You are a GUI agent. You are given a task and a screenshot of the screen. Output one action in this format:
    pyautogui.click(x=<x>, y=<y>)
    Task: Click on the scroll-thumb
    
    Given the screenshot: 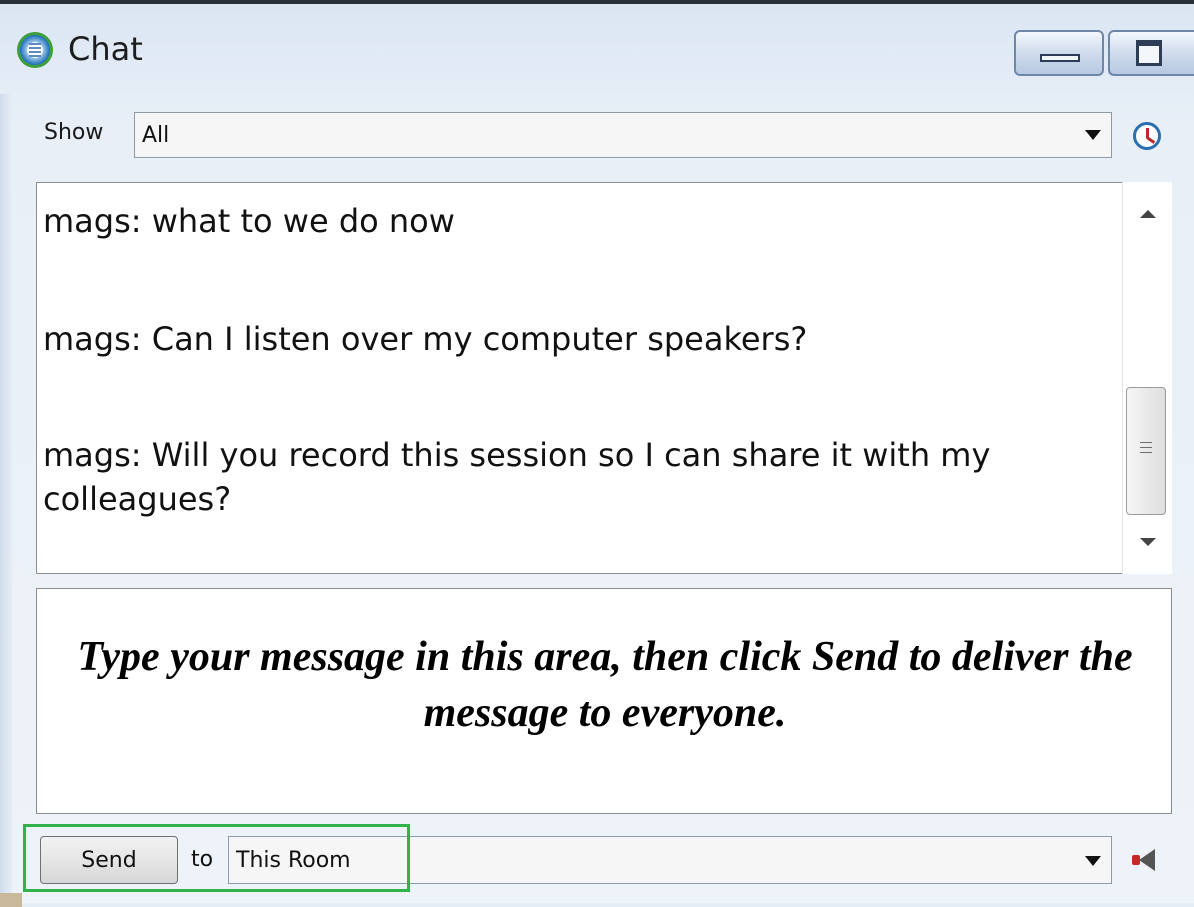 What is the action you would take?
    pyautogui.click(x=1146, y=451)
    